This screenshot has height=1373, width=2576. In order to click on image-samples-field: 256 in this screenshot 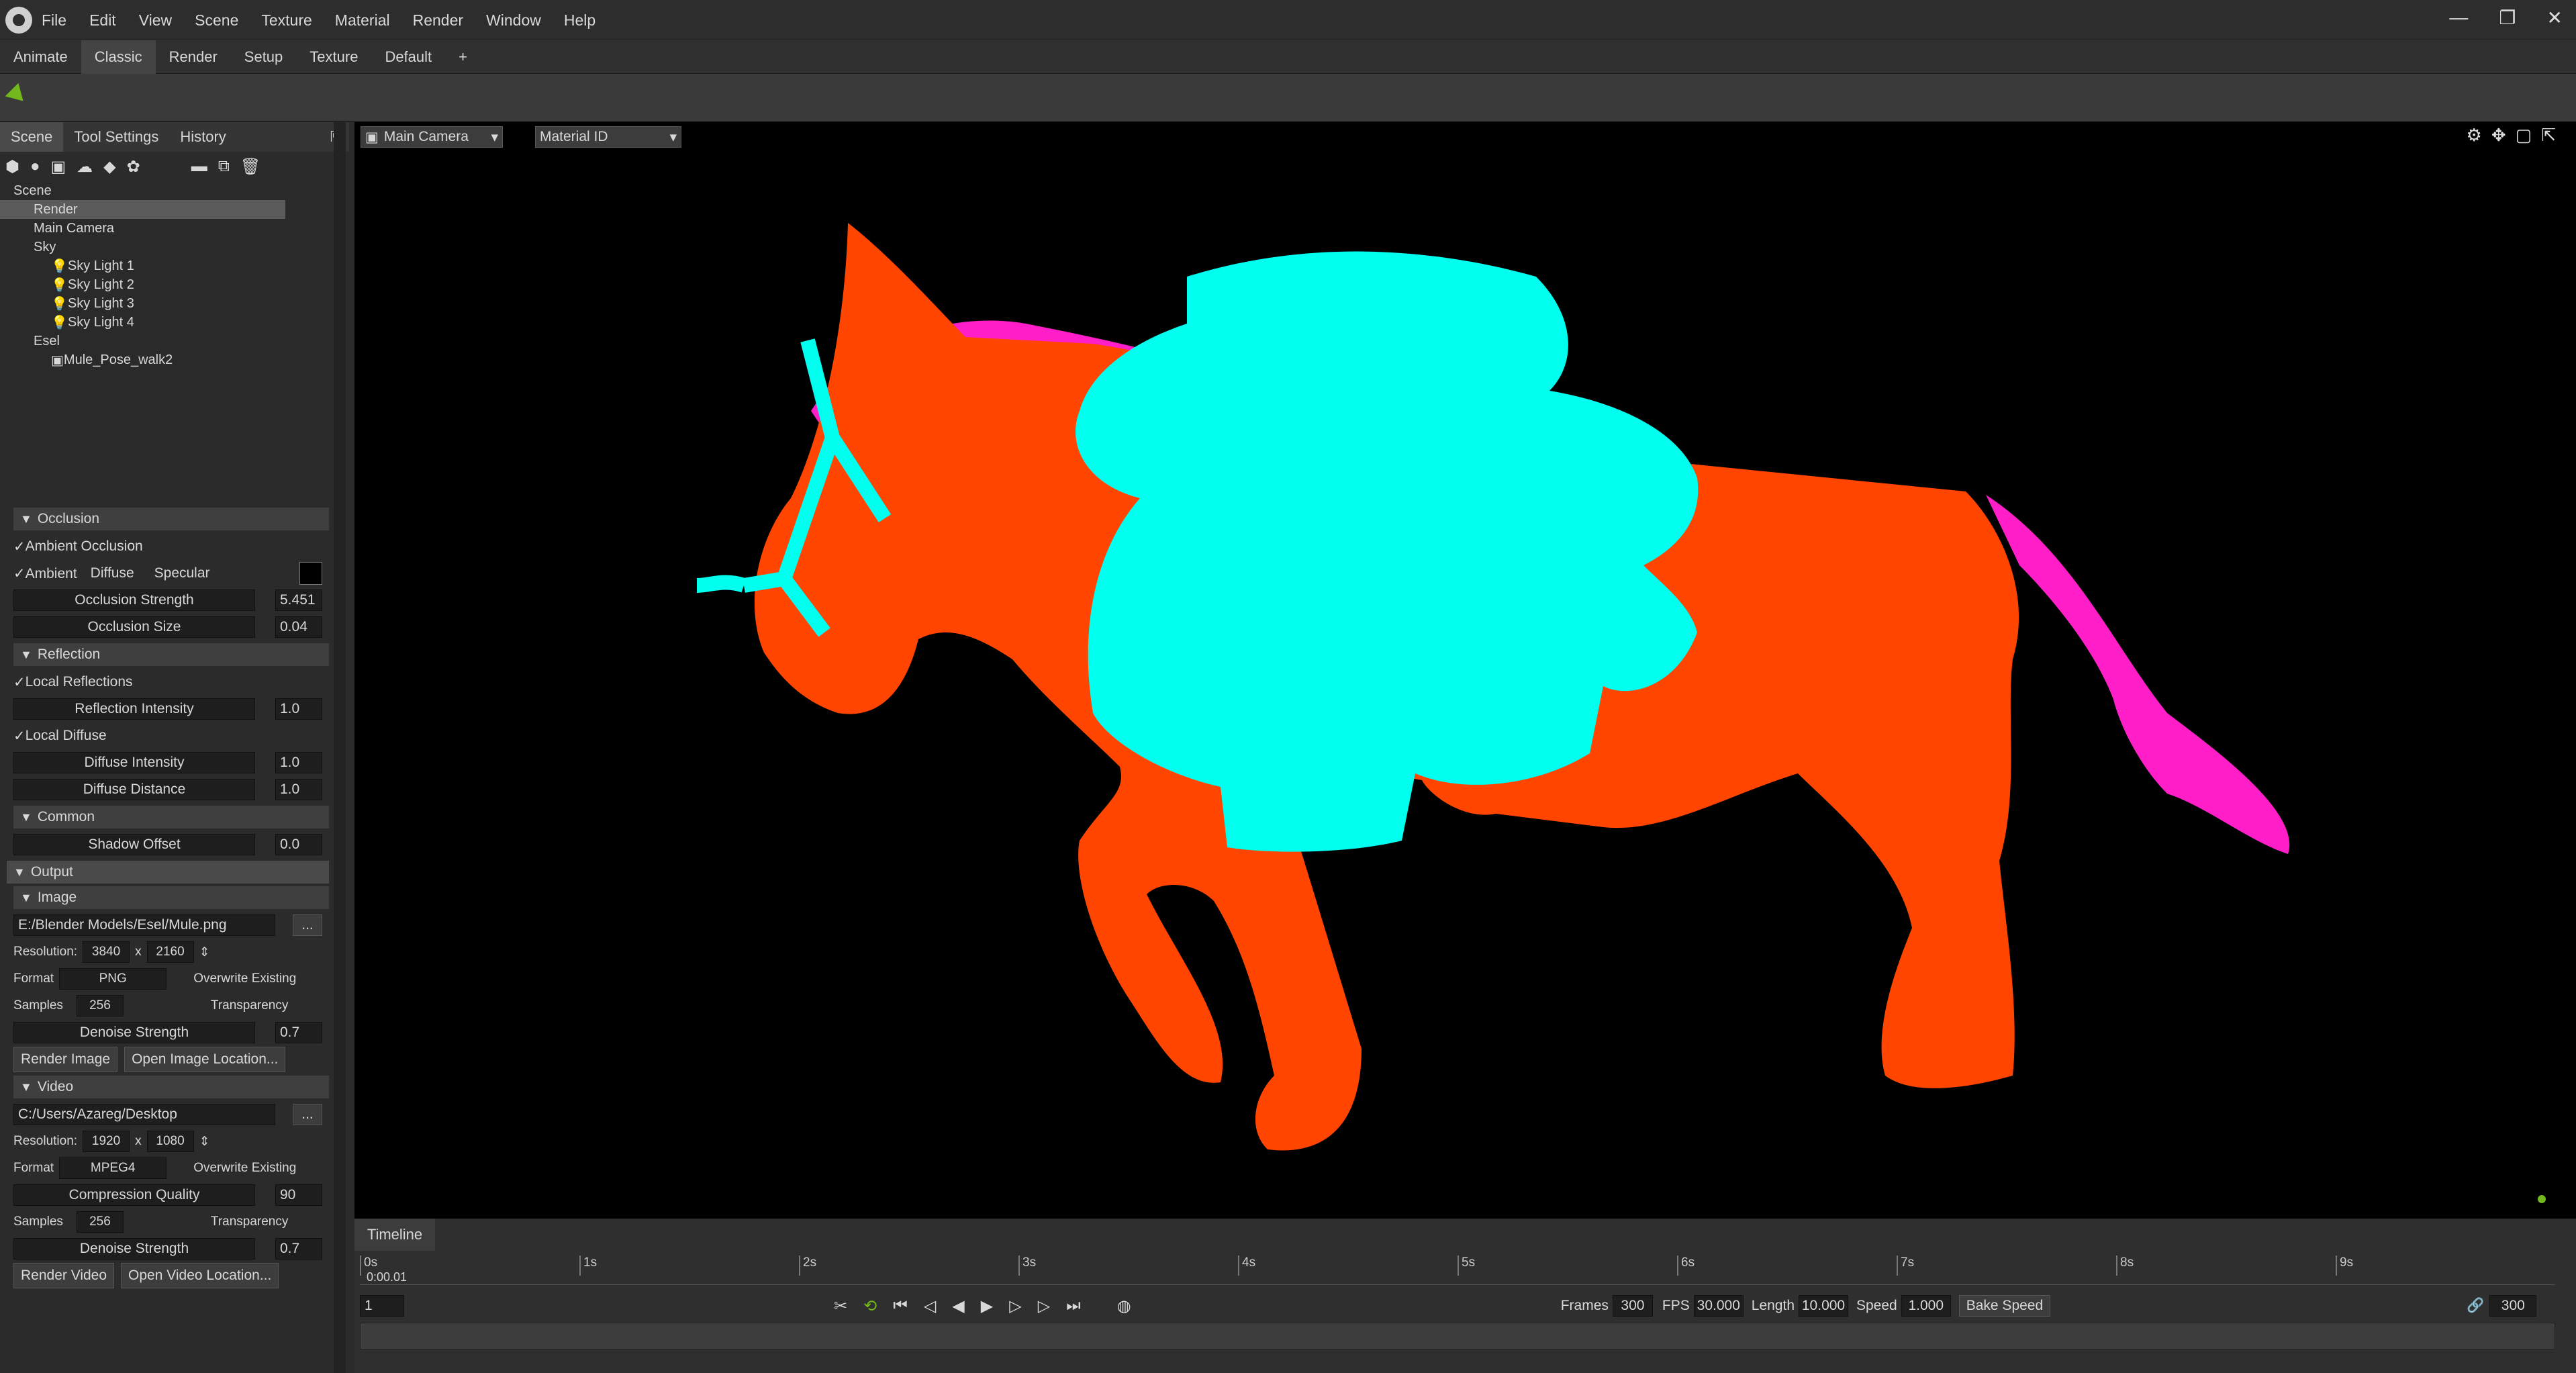, I will do `click(100, 1005)`.